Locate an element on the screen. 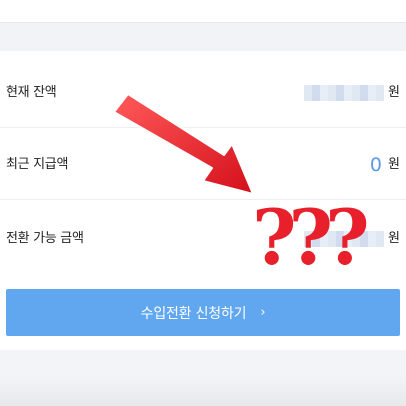 Image resolution: width=406 pixels, height=406 pixels. convert-income-button: 수입전환 신청하기 › is located at coordinates (203, 312).